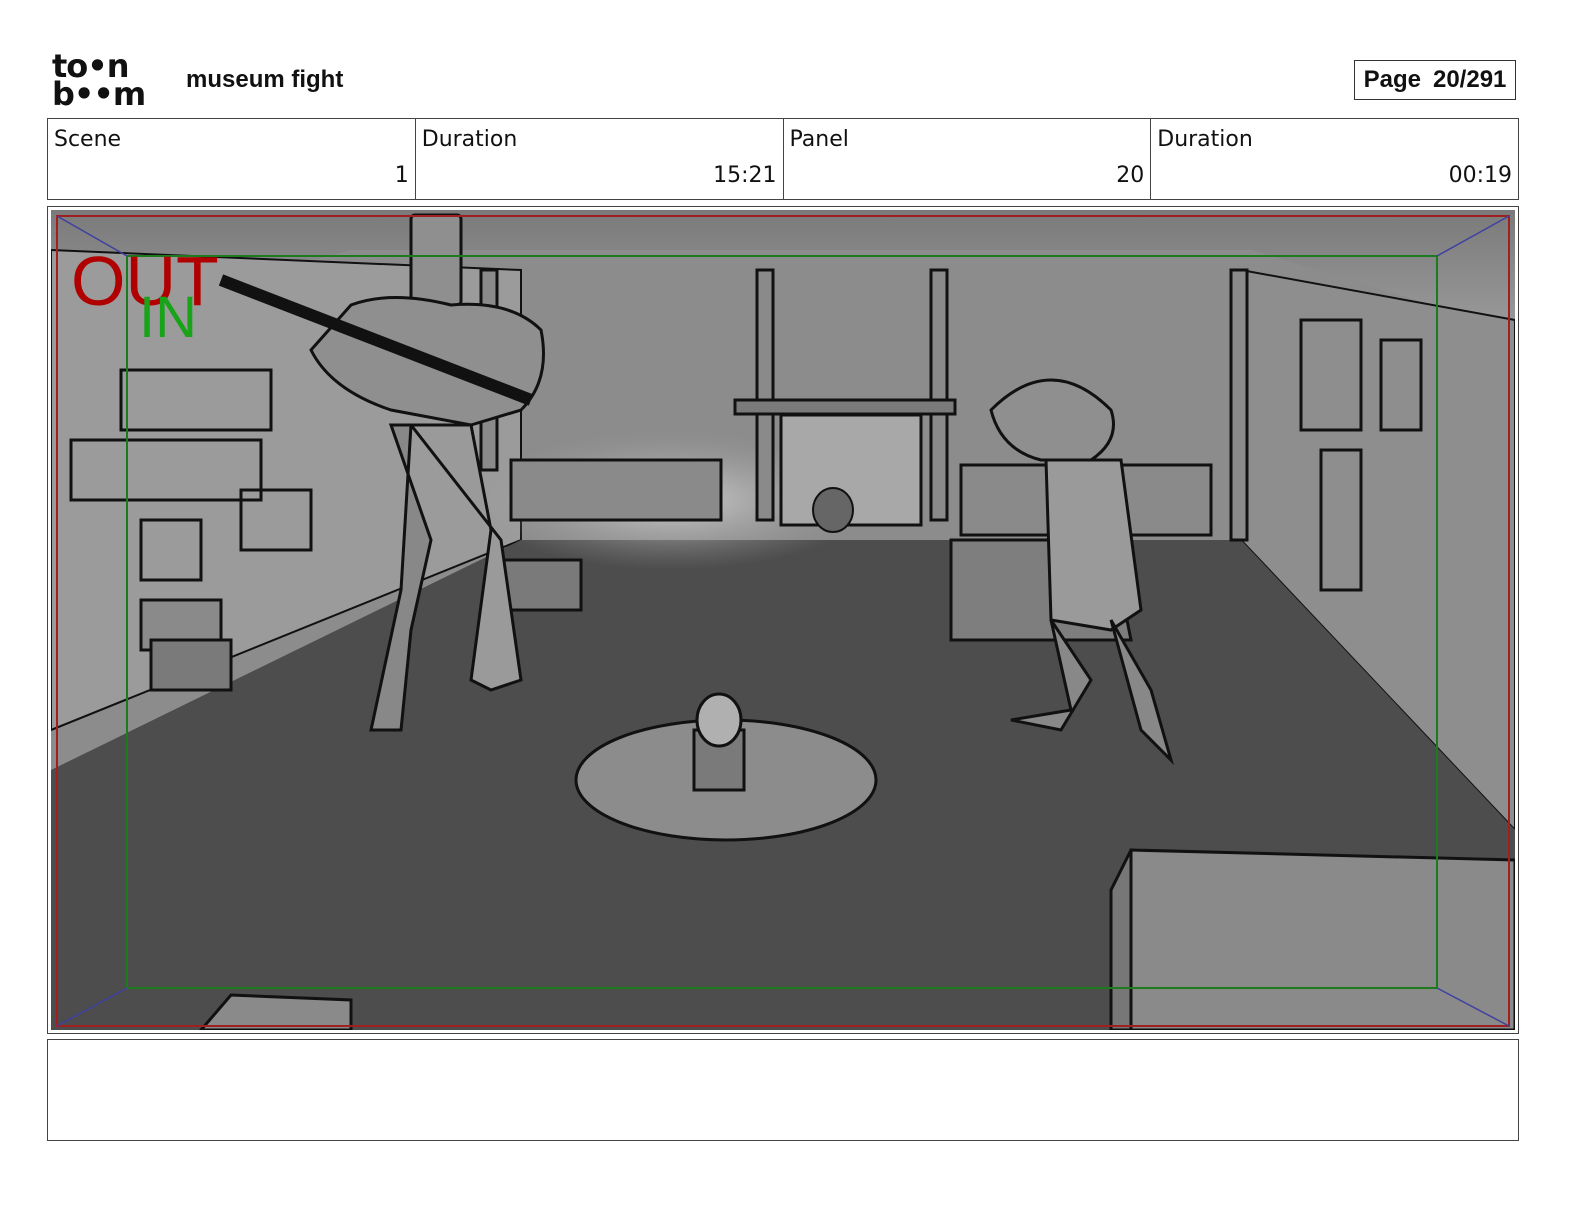  I want to click on panel-duration-cell: Duration 00:19, so click(1334, 159).